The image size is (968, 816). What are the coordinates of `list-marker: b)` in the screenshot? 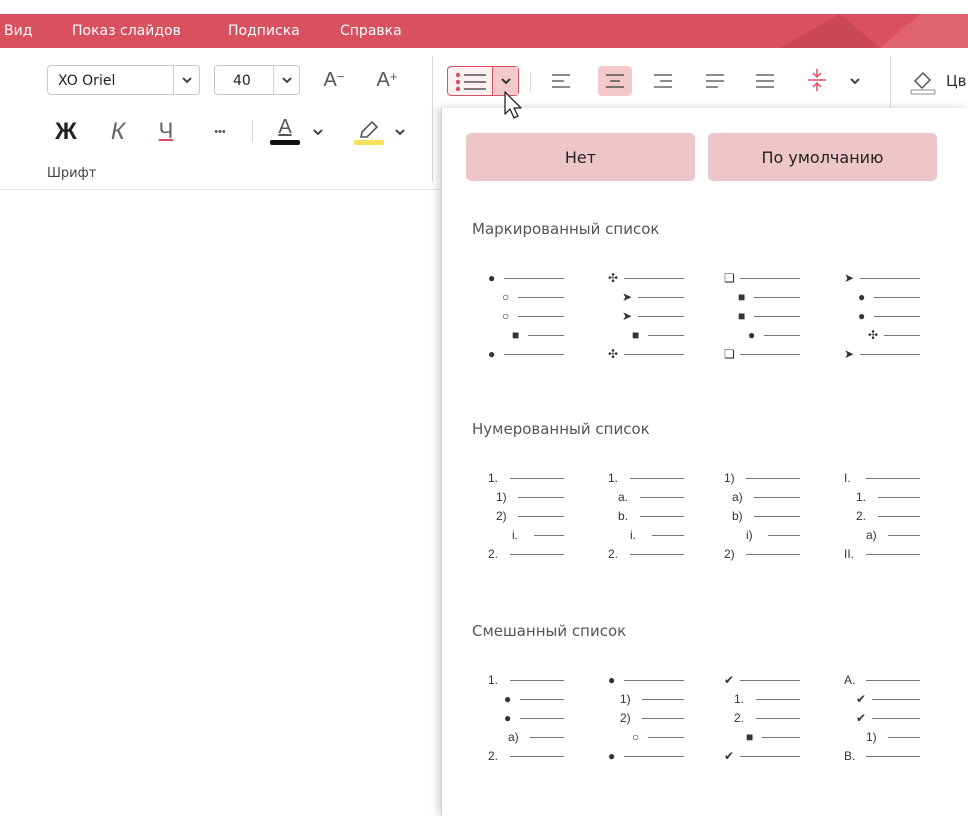 It's located at (737, 516).